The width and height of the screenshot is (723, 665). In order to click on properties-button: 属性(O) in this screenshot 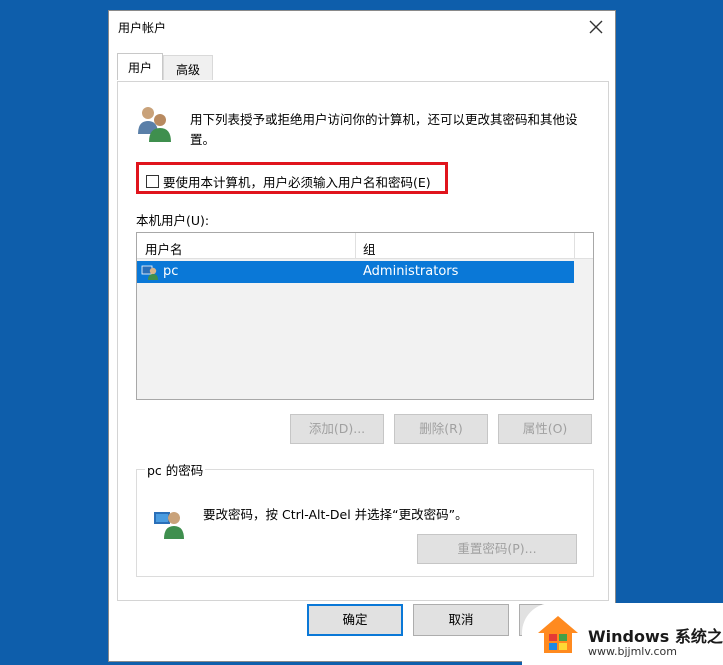, I will do `click(545, 429)`.